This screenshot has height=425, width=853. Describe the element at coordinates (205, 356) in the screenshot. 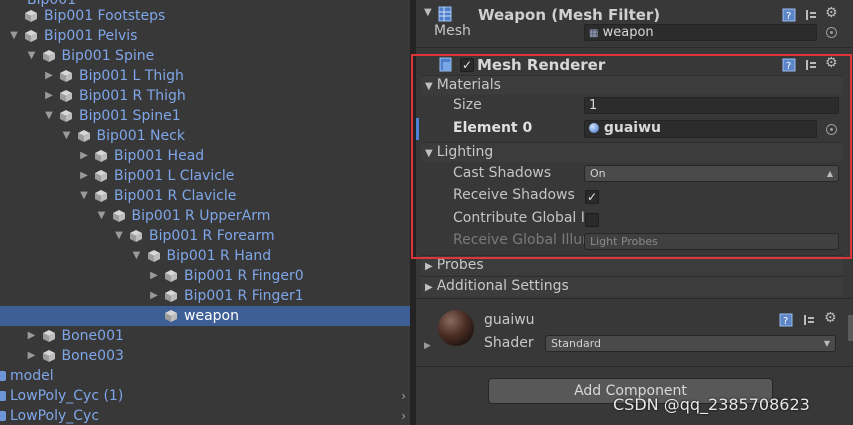

I see `hierarchy-item: ▶ Bone003` at that location.